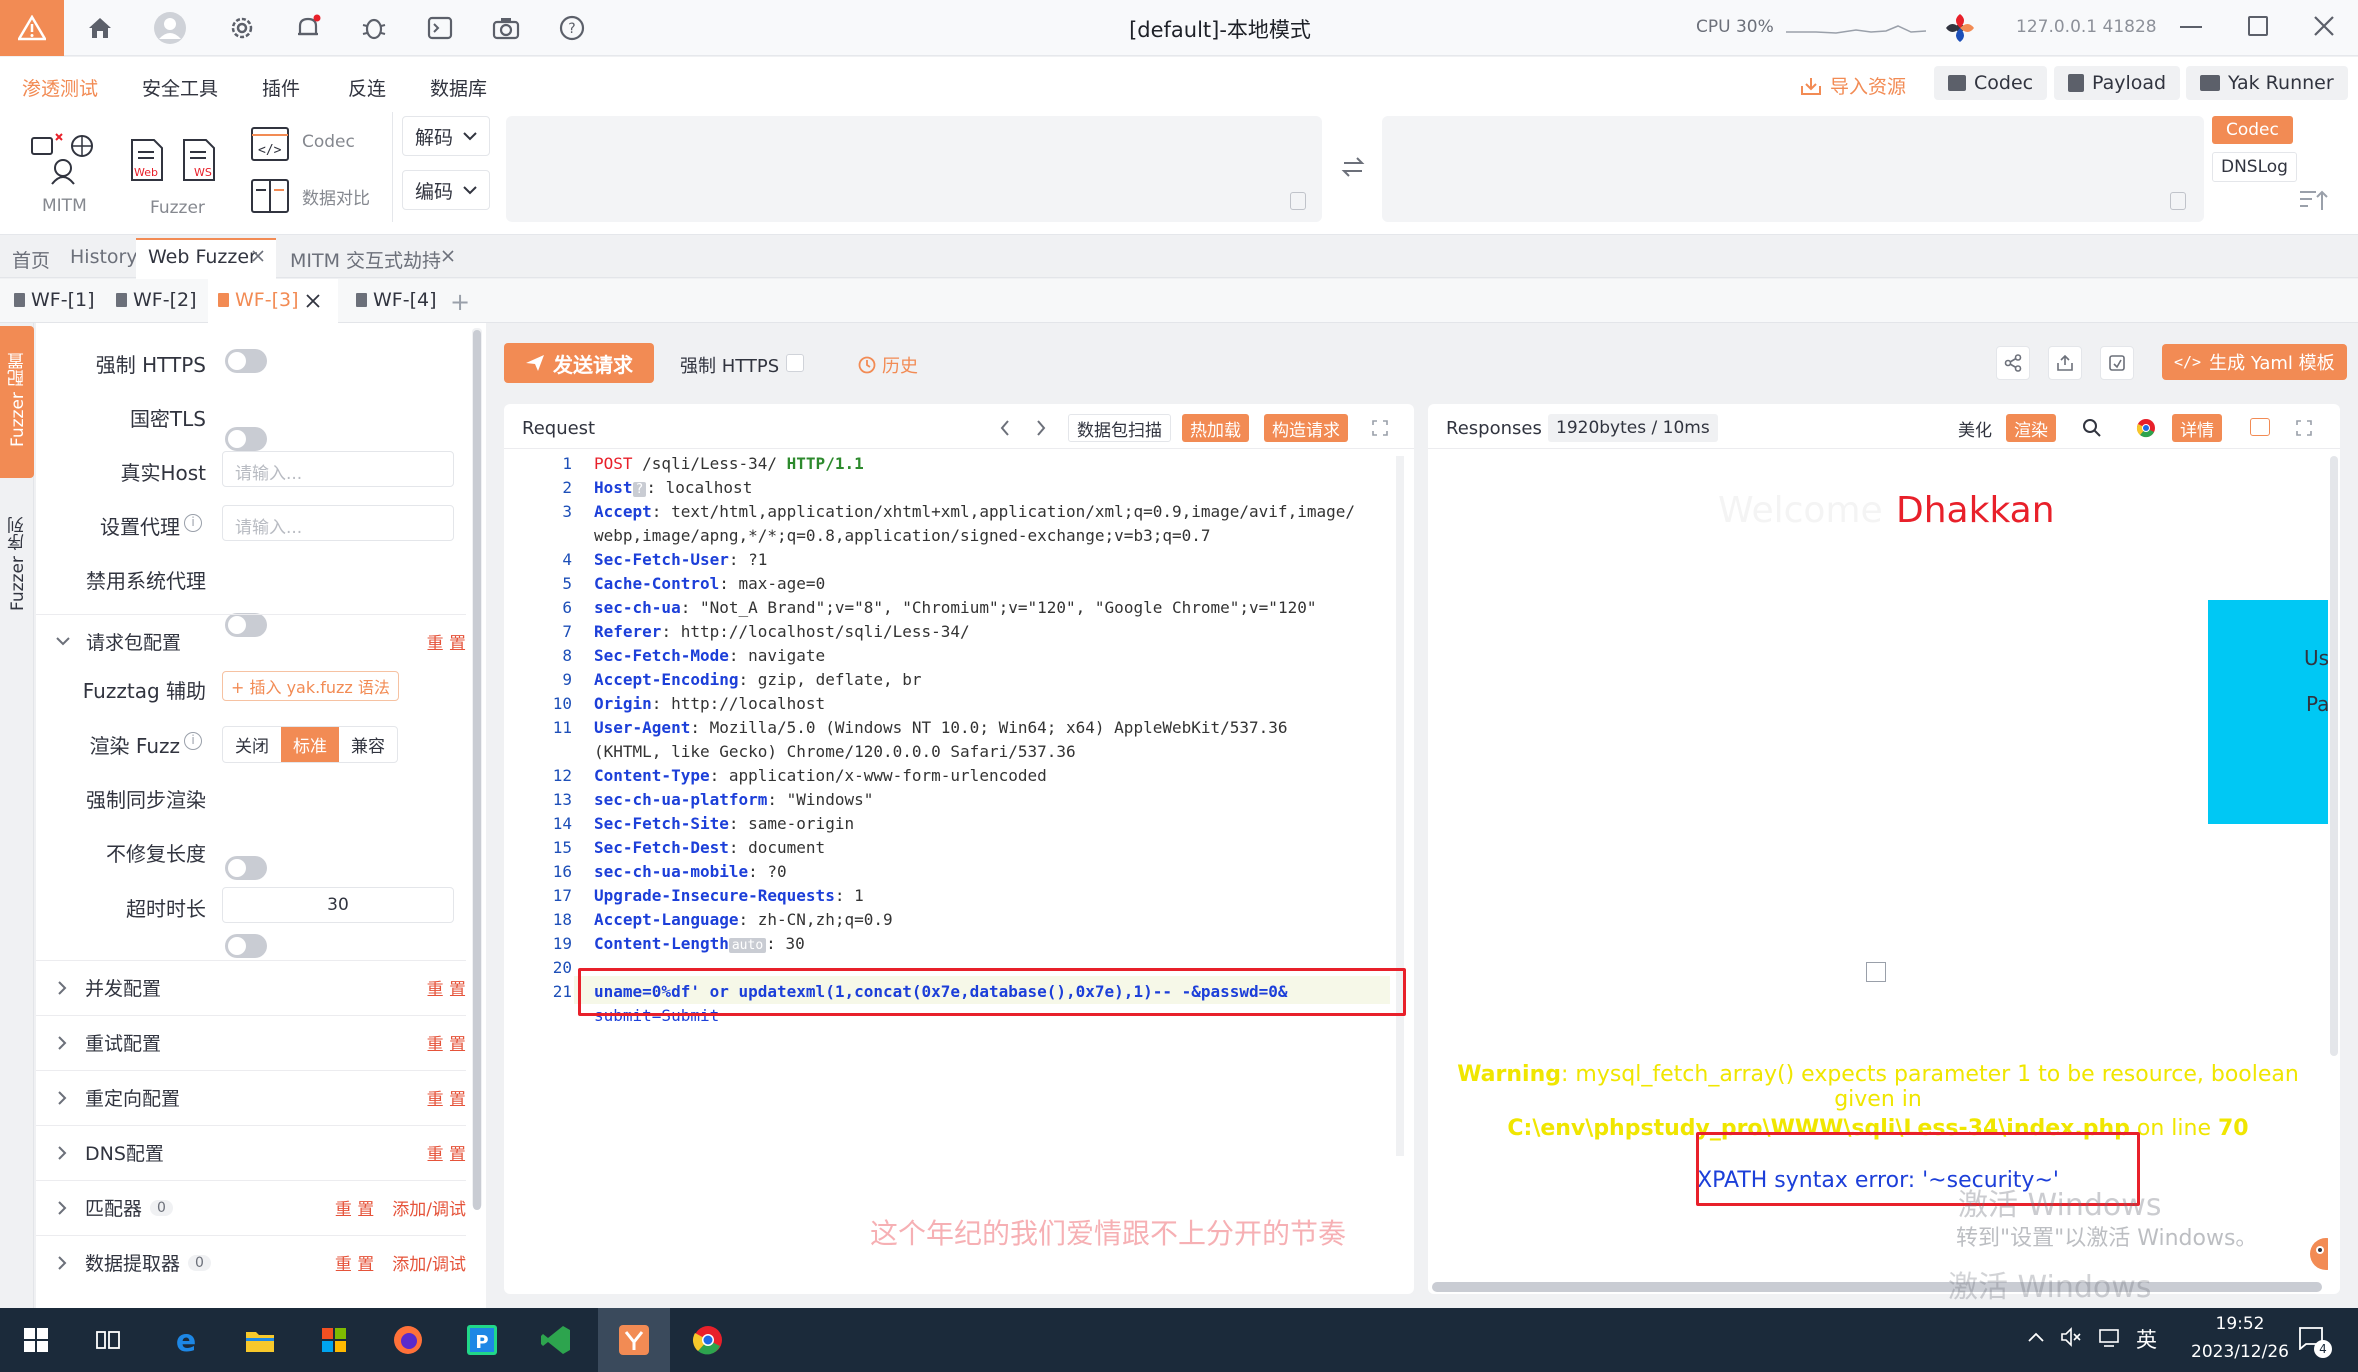  Describe the element at coordinates (2254, 362) in the screenshot. I see `gen-yaml-button: </> 生成 Yaml 模板` at that location.